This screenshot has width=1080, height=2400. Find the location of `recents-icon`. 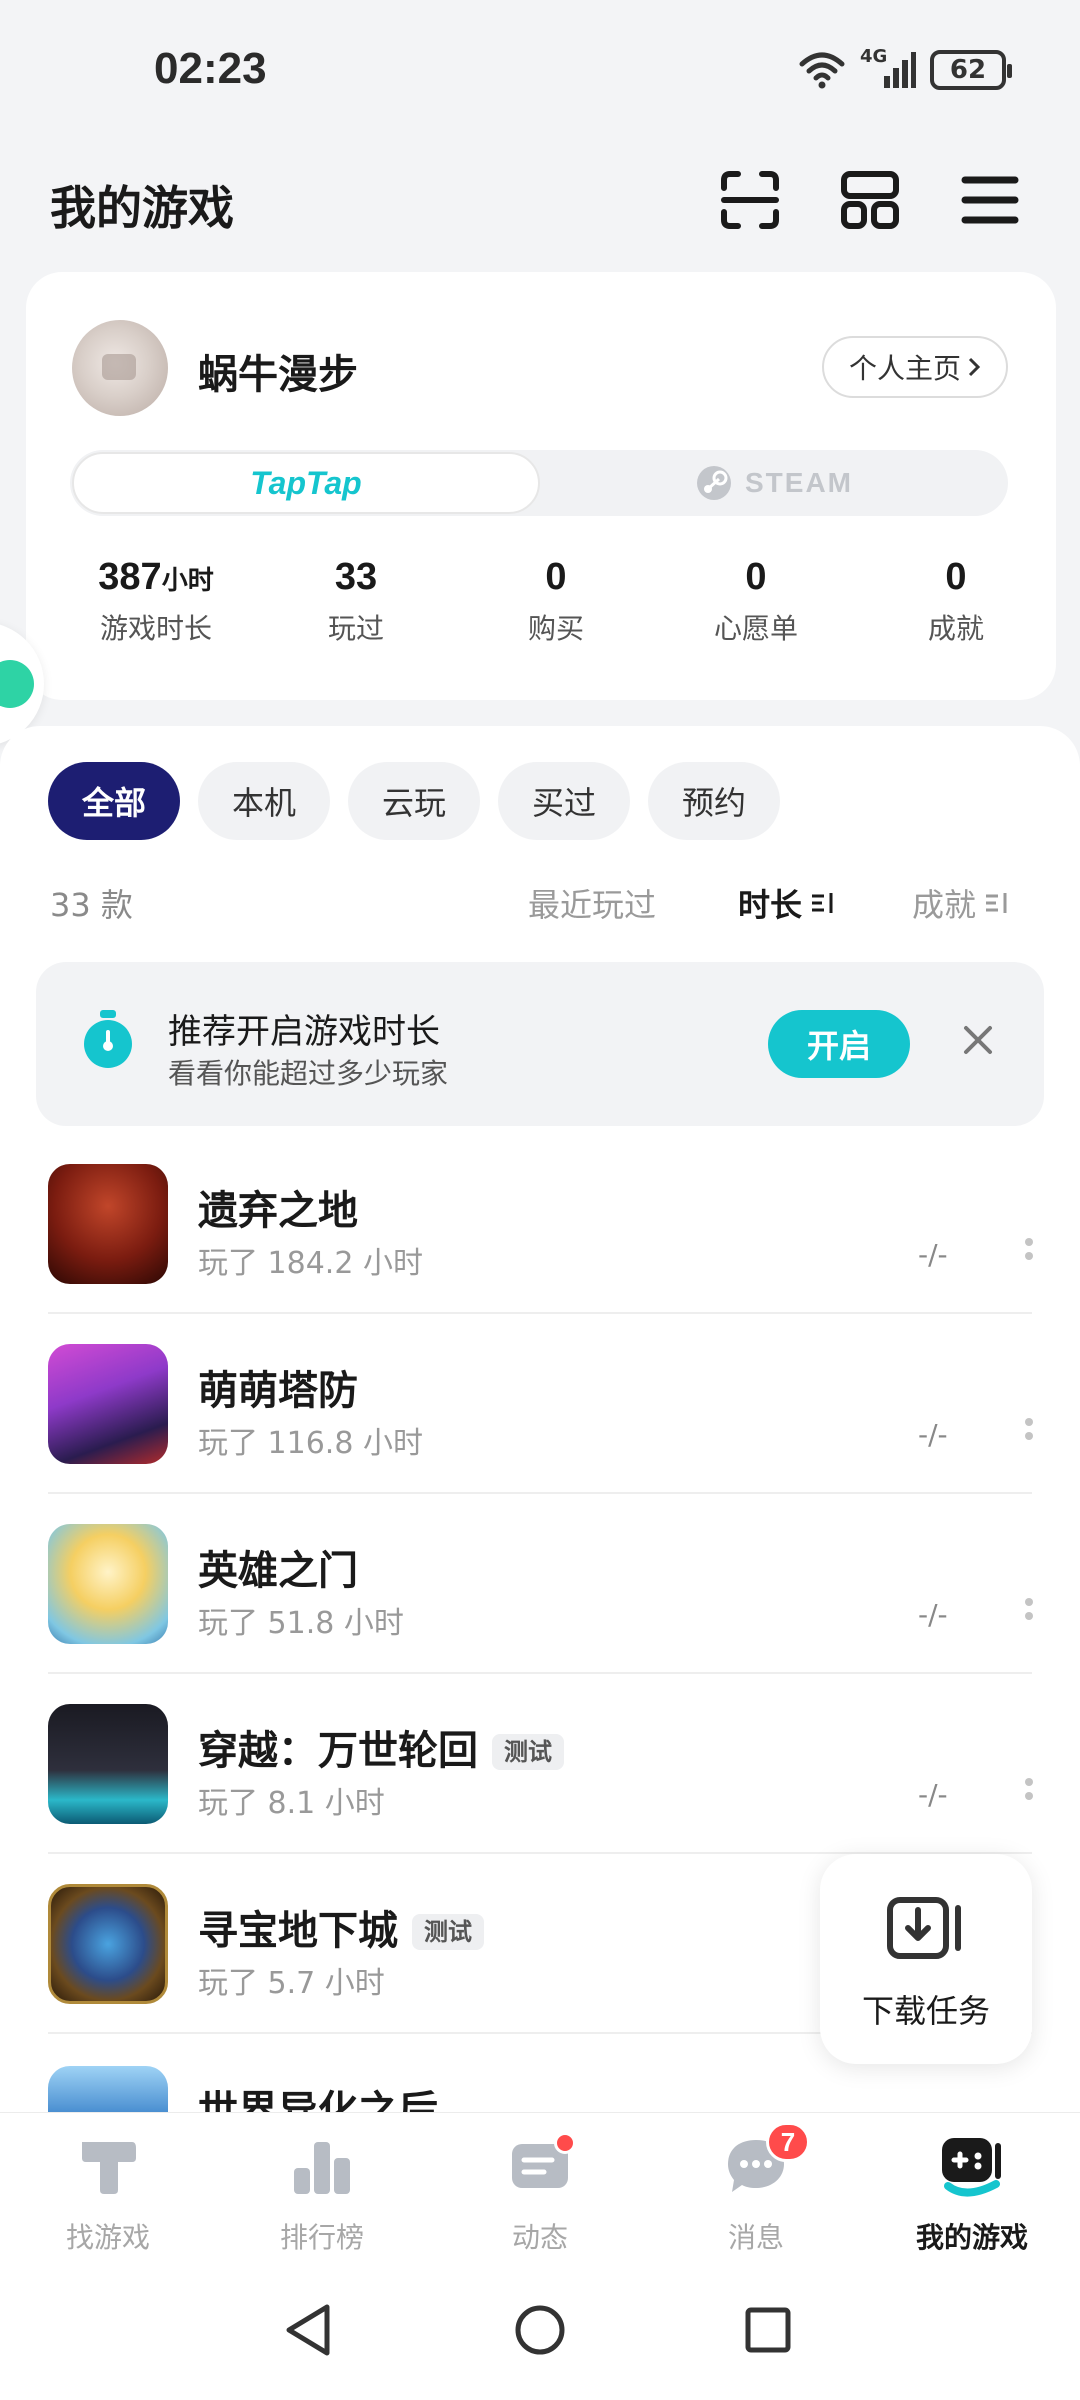

recents-icon is located at coordinates (768, 2330).